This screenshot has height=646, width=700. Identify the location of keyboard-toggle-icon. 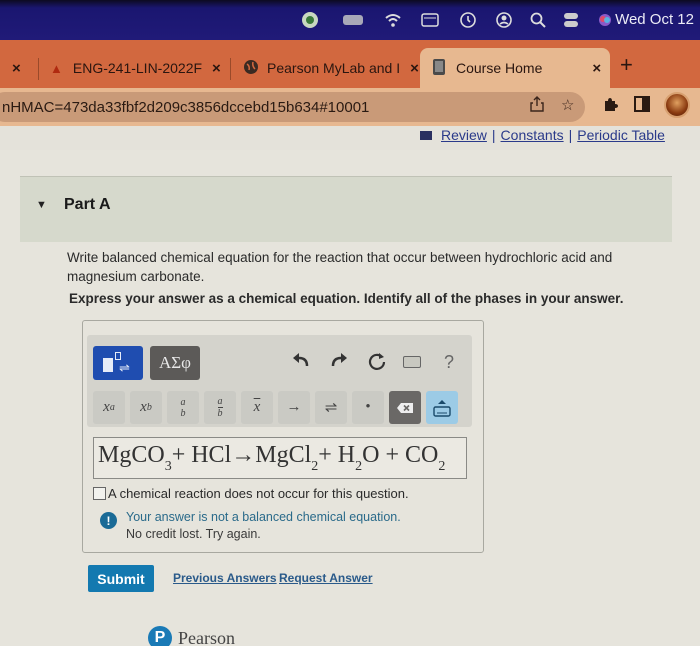
(442, 408).